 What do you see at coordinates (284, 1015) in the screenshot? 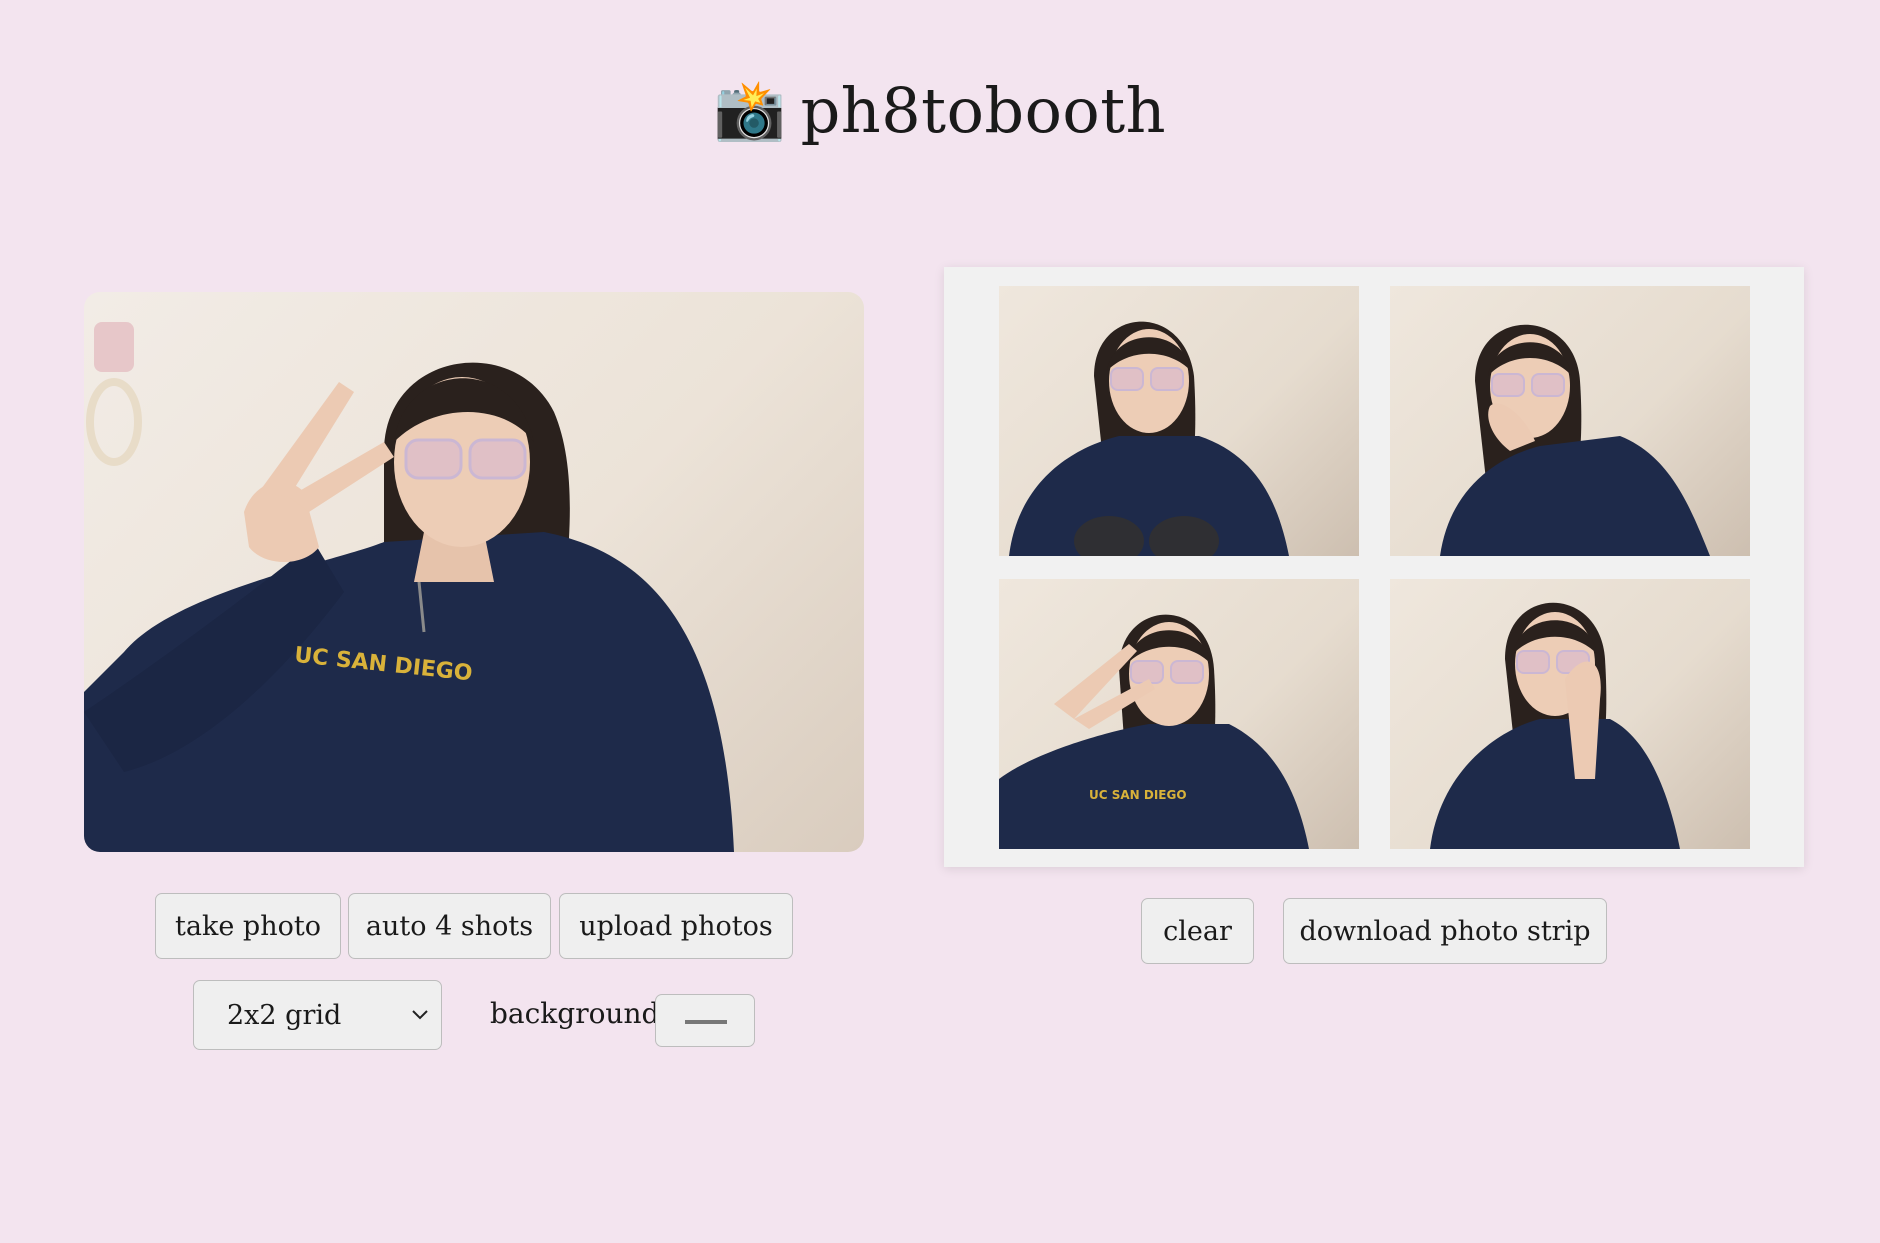
I see `layout-select-value: 2x2 grid` at bounding box center [284, 1015].